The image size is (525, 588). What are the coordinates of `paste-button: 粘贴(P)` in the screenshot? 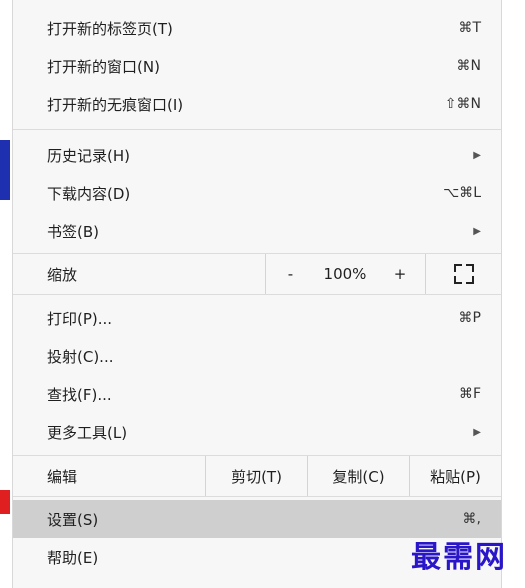 It's located at (455, 476).